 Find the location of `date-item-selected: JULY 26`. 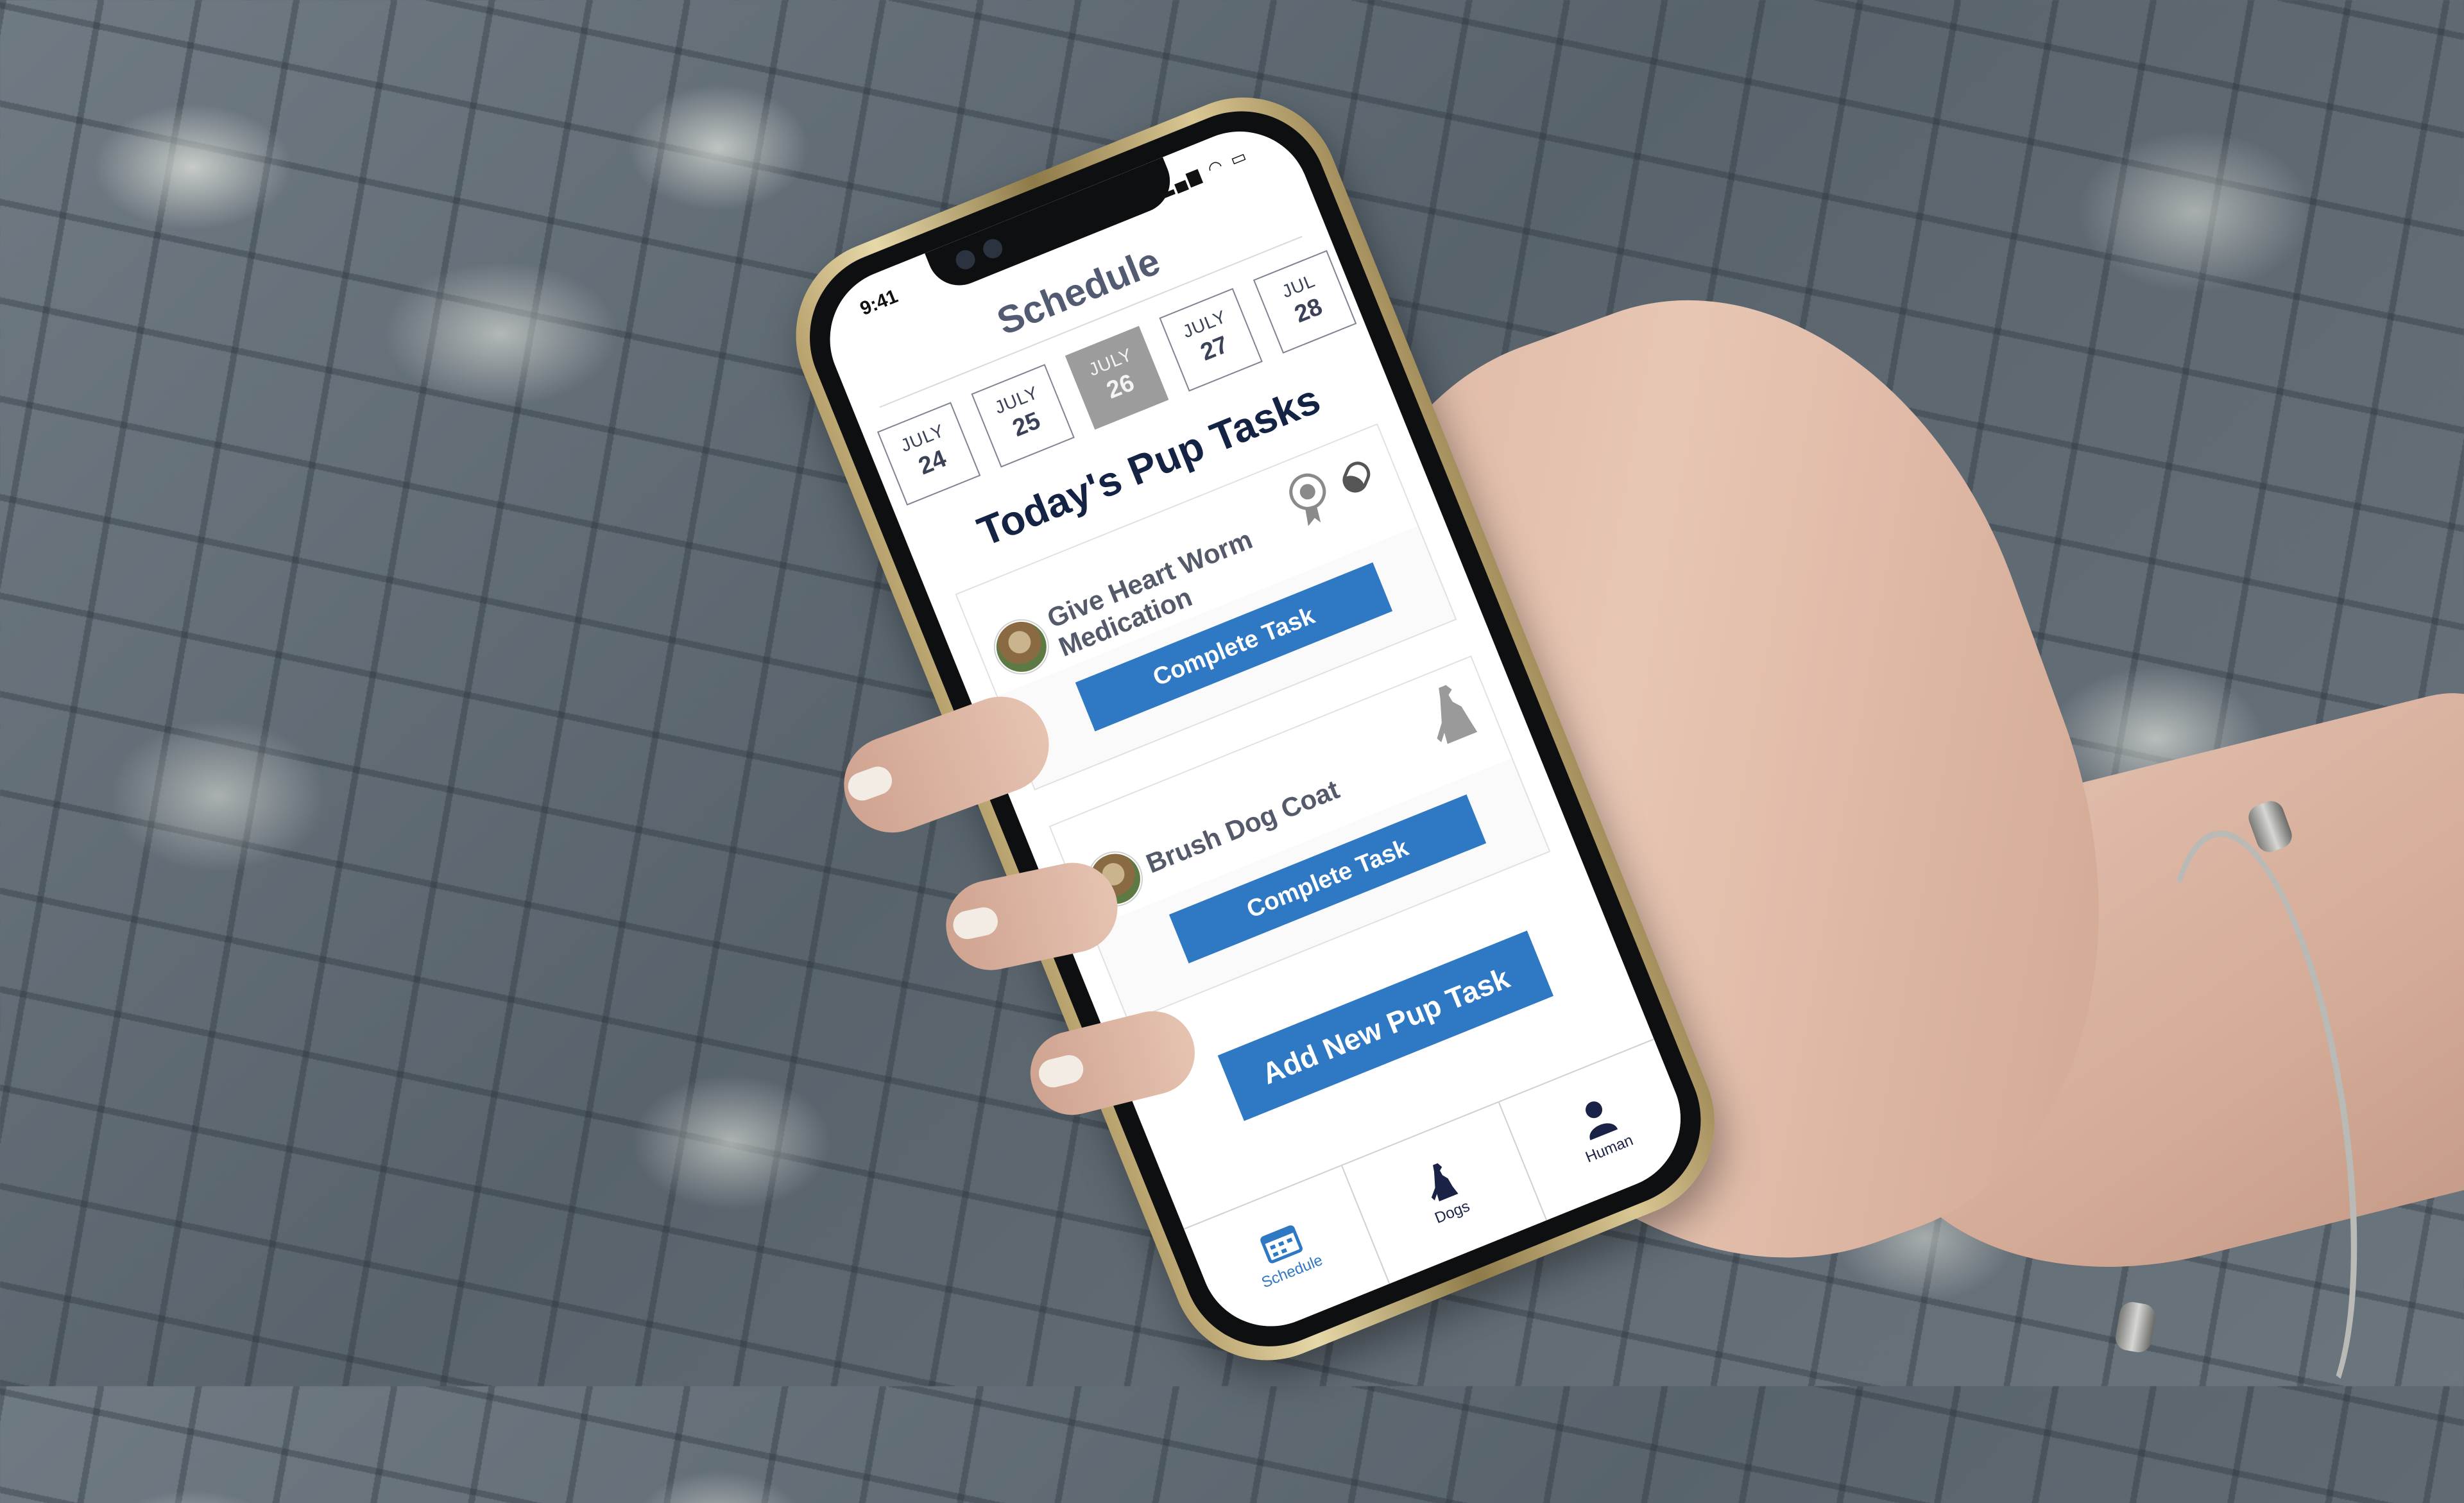

date-item-selected: JULY 26 is located at coordinates (1117, 377).